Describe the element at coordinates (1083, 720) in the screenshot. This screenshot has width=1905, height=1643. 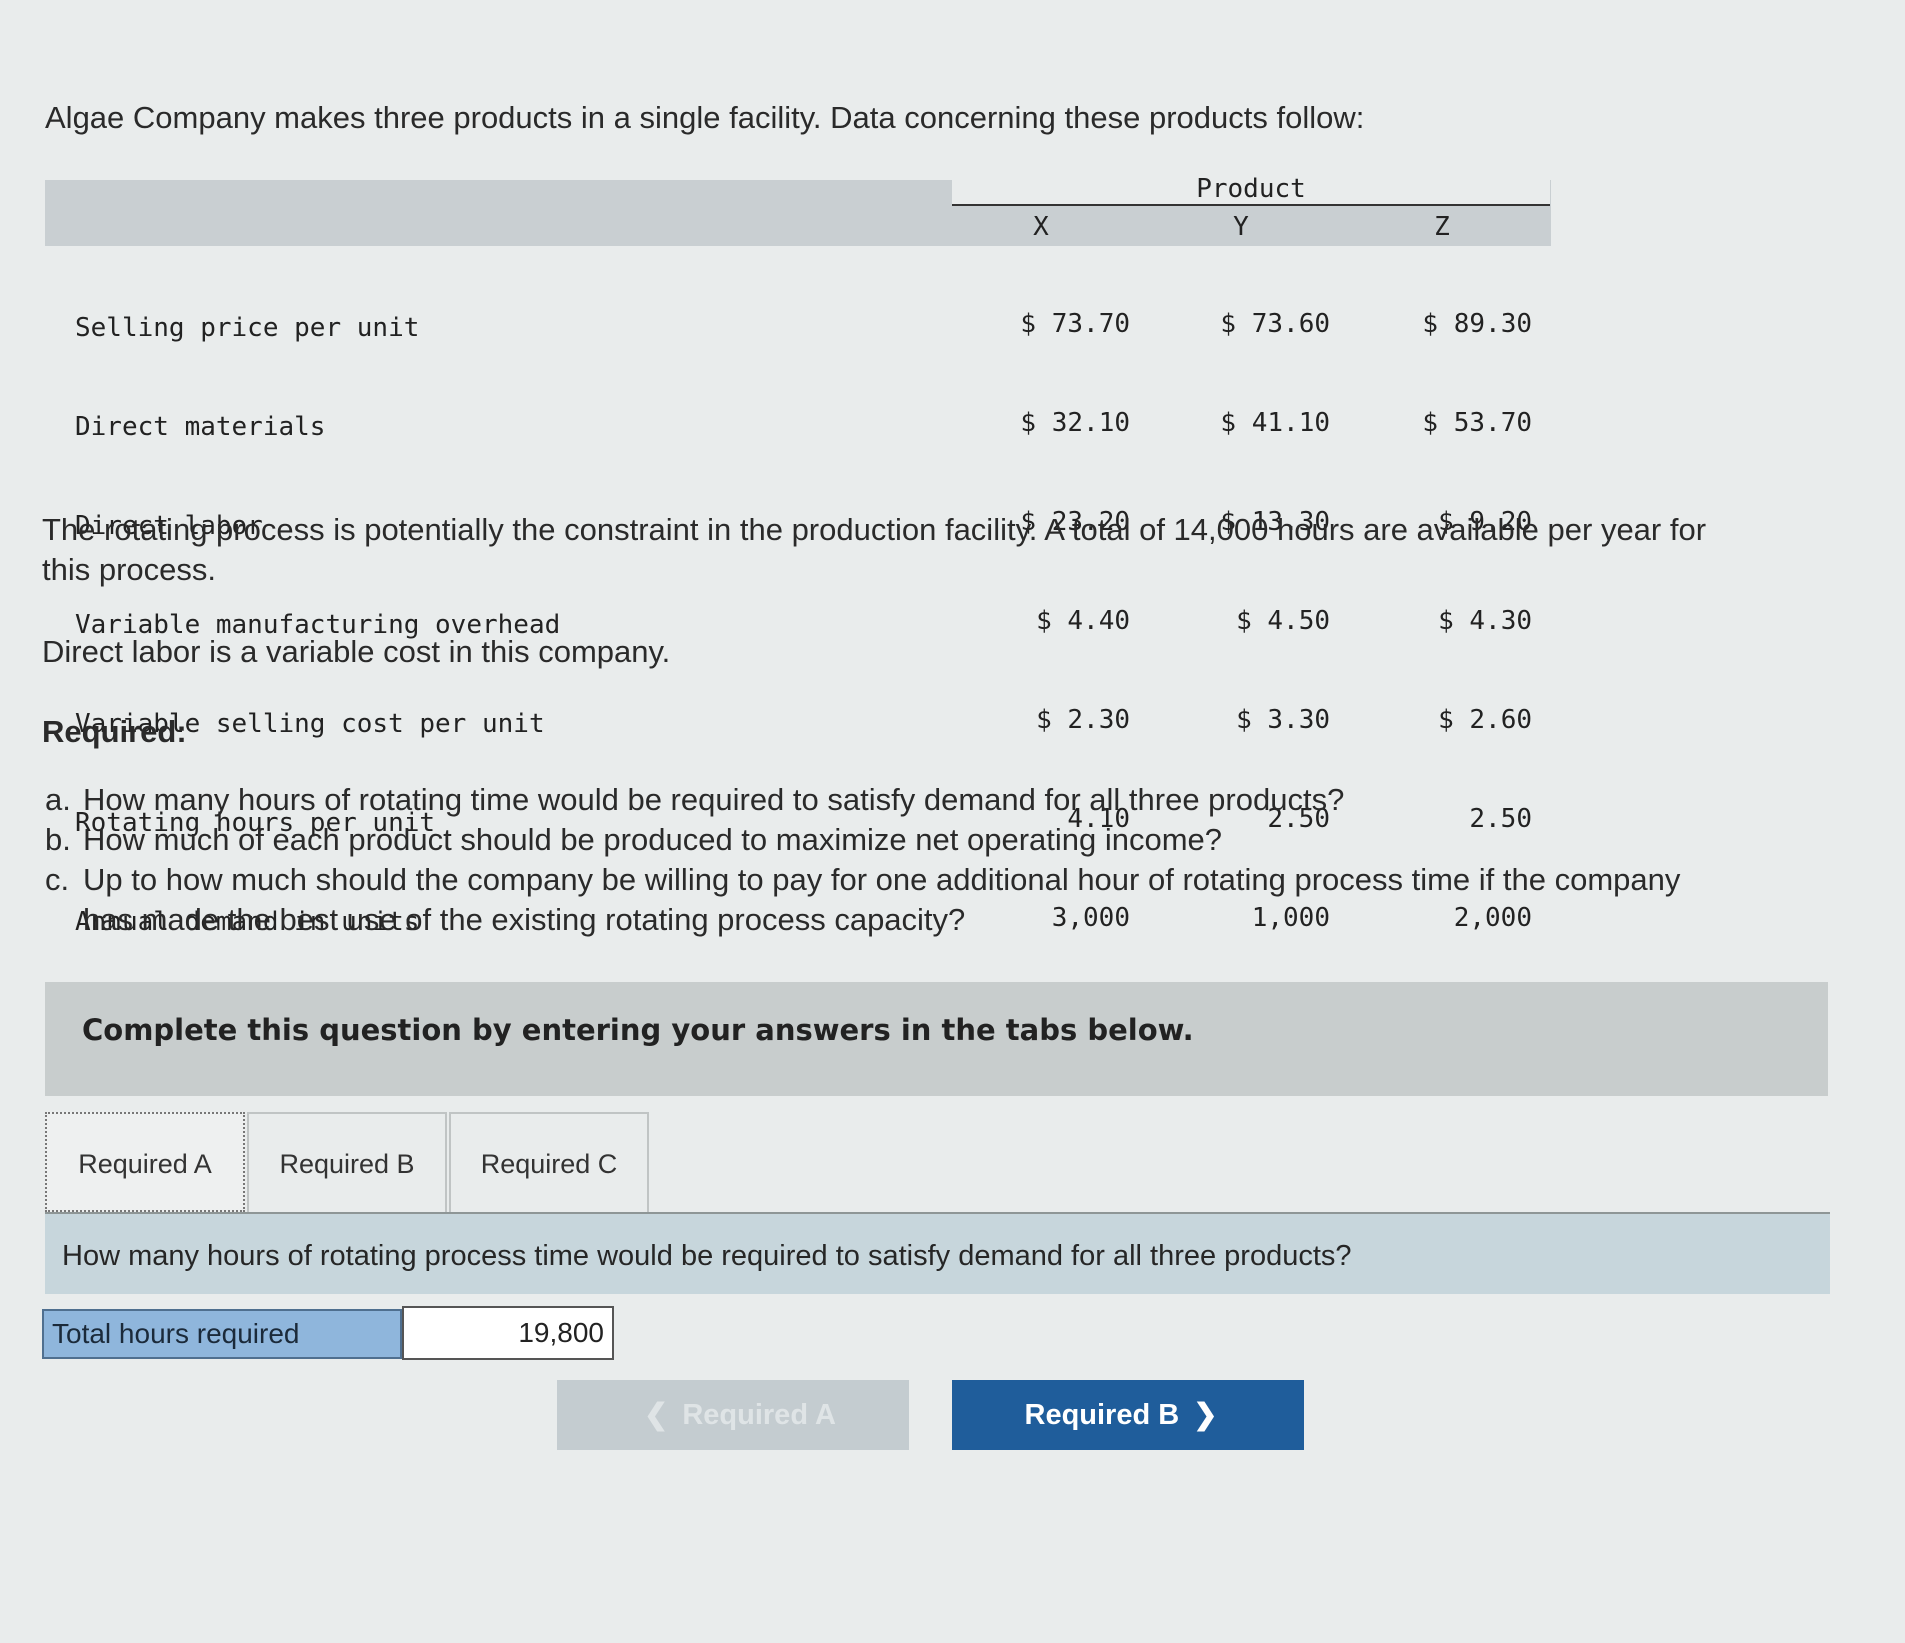
I see `table-cell: $ 2.30` at that location.